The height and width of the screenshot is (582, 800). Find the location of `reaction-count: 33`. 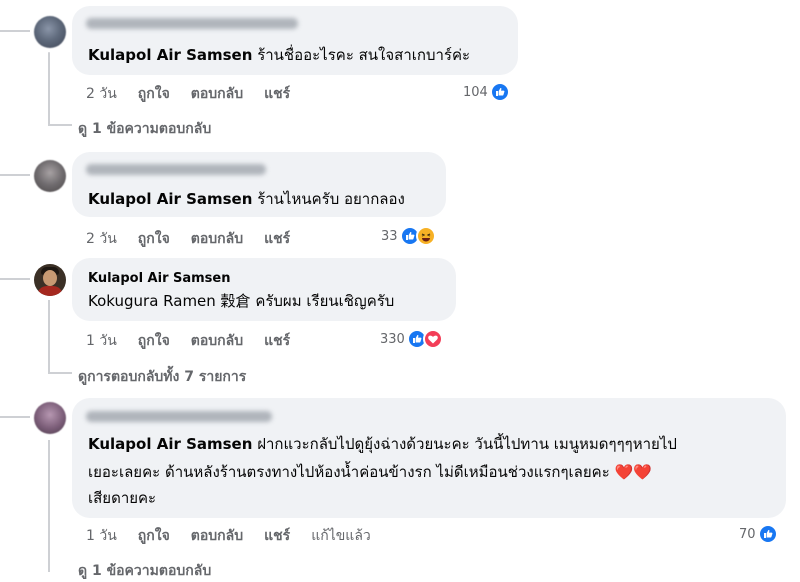

reaction-count: 33 is located at coordinates (389, 236).